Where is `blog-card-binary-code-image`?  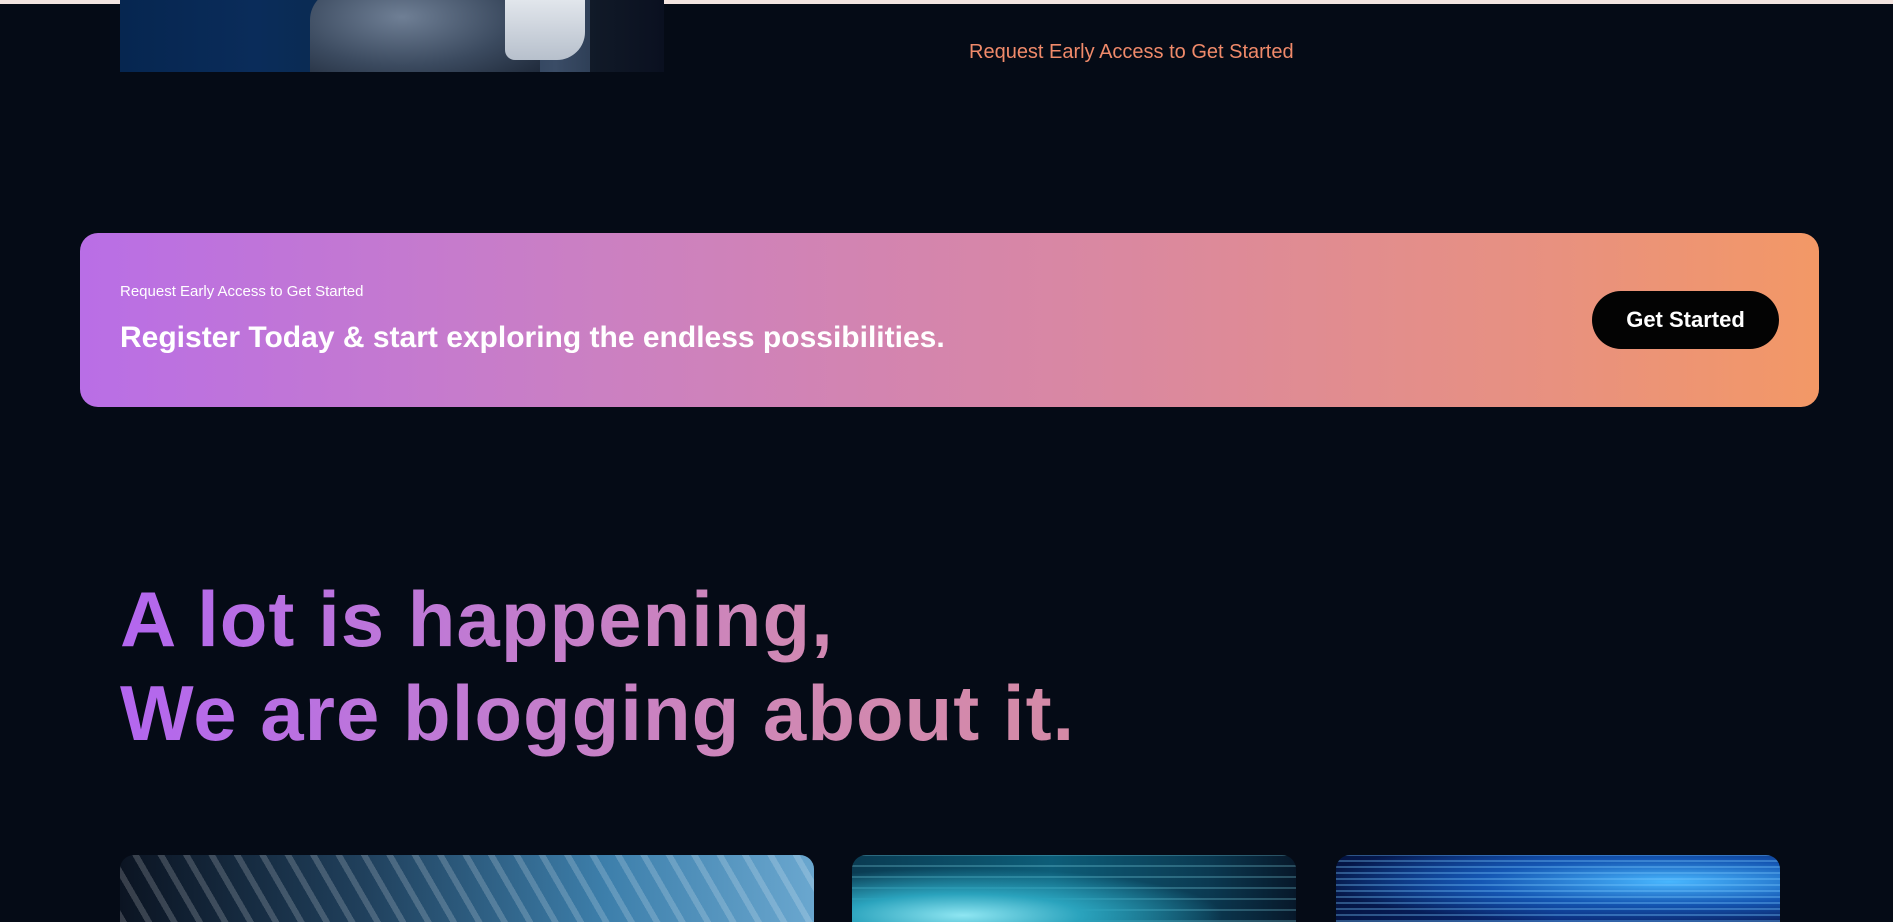 blog-card-binary-code-image is located at coordinates (1558, 888).